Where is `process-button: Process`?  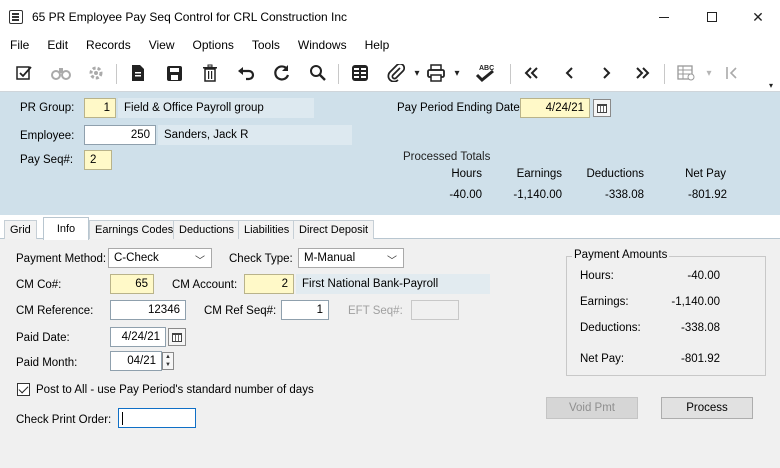
process-button: Process is located at coordinates (707, 408).